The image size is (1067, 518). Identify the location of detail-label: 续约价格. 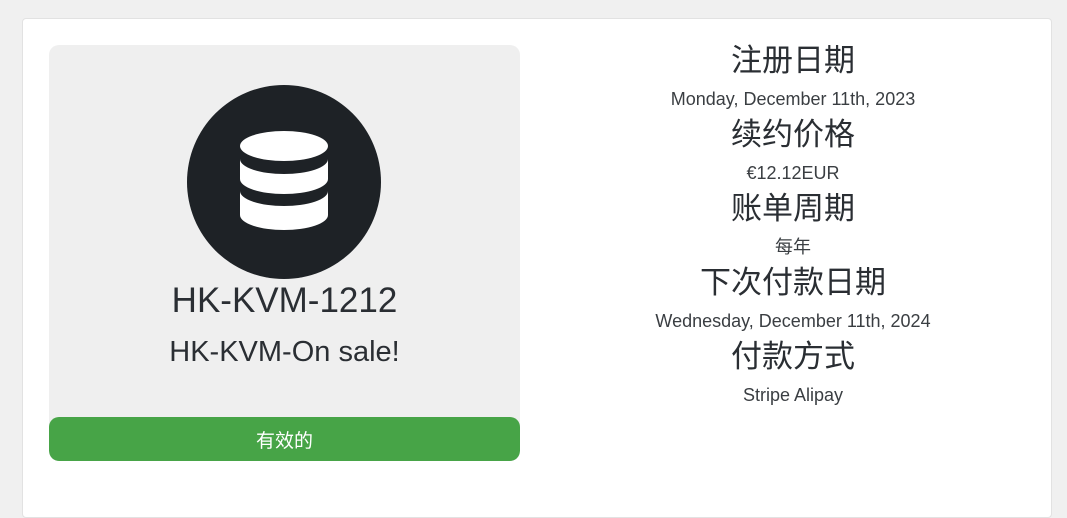
(793, 135).